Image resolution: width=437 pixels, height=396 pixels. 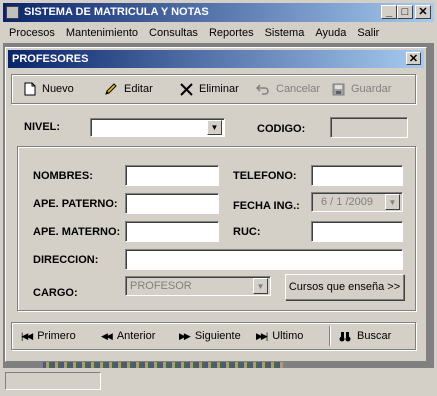 What do you see at coordinates (173, 33) in the screenshot?
I see `menu-consultas: Consultas` at bounding box center [173, 33].